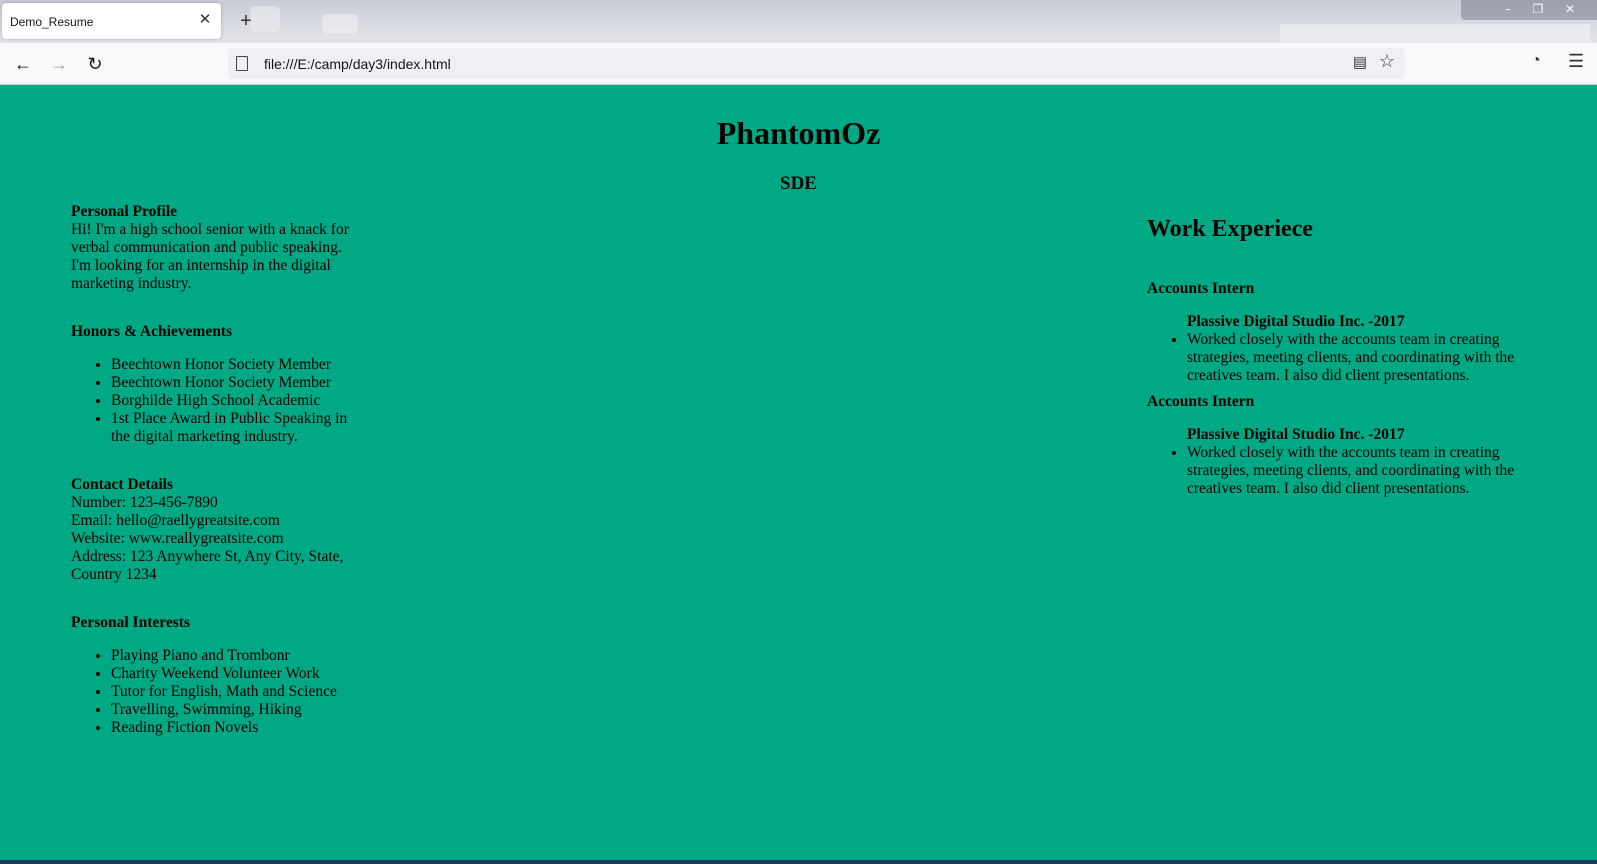 The image size is (1597, 864). I want to click on section-heading: Contact Details, so click(122, 484).